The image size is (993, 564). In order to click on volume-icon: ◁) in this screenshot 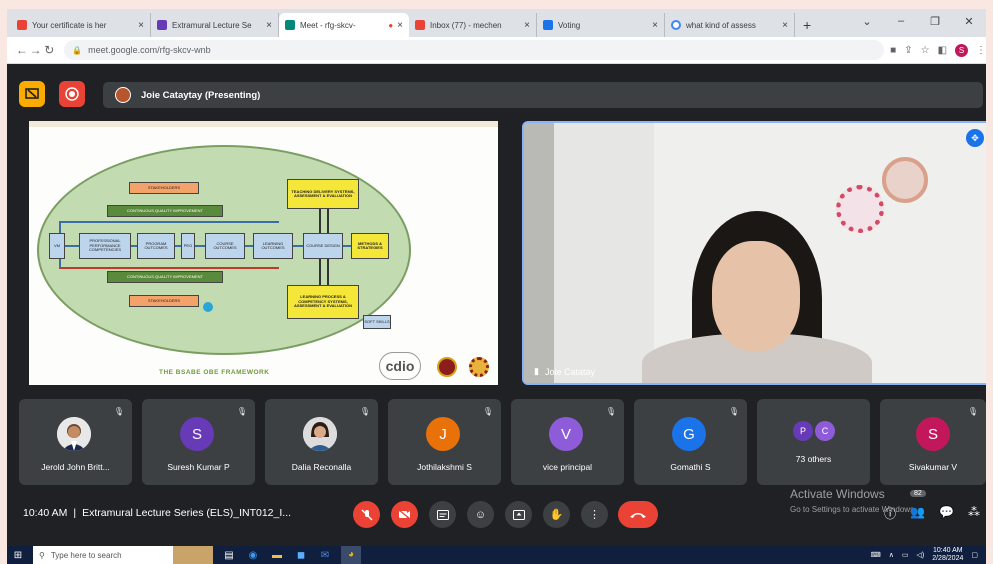, I will do `click(921, 555)`.